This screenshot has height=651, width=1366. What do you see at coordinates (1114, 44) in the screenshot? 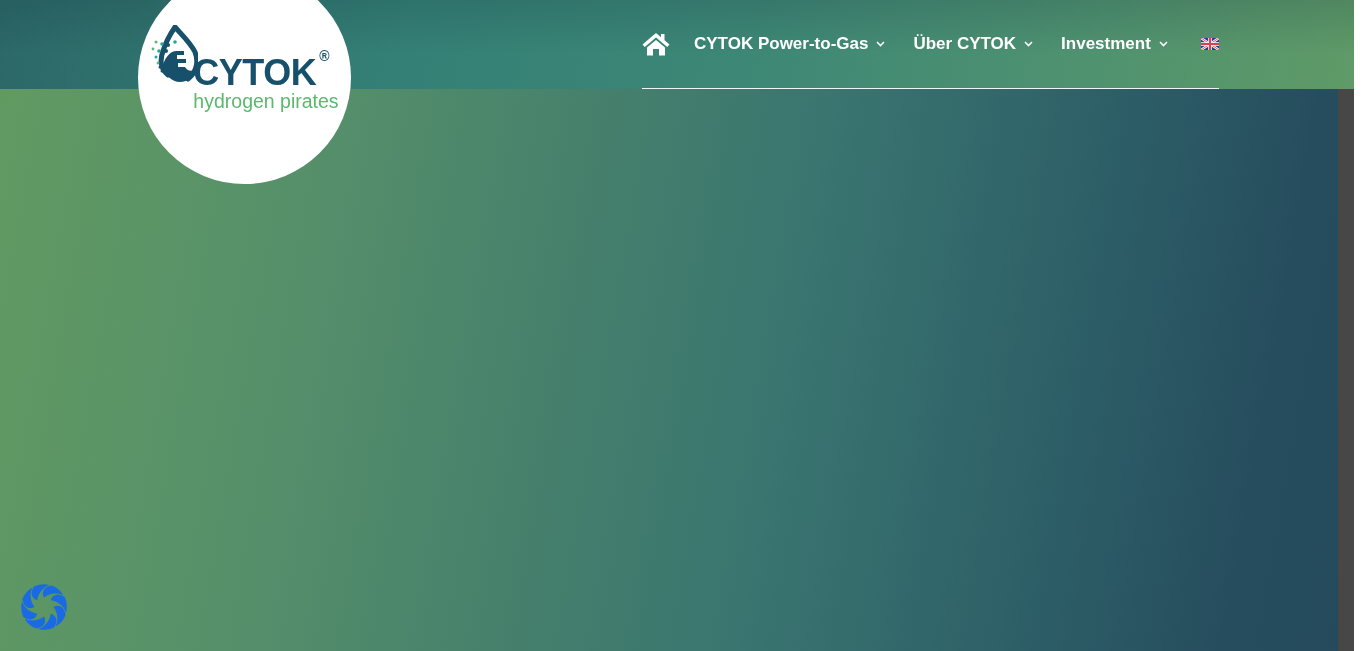
I see `nav-link: Investment` at bounding box center [1114, 44].